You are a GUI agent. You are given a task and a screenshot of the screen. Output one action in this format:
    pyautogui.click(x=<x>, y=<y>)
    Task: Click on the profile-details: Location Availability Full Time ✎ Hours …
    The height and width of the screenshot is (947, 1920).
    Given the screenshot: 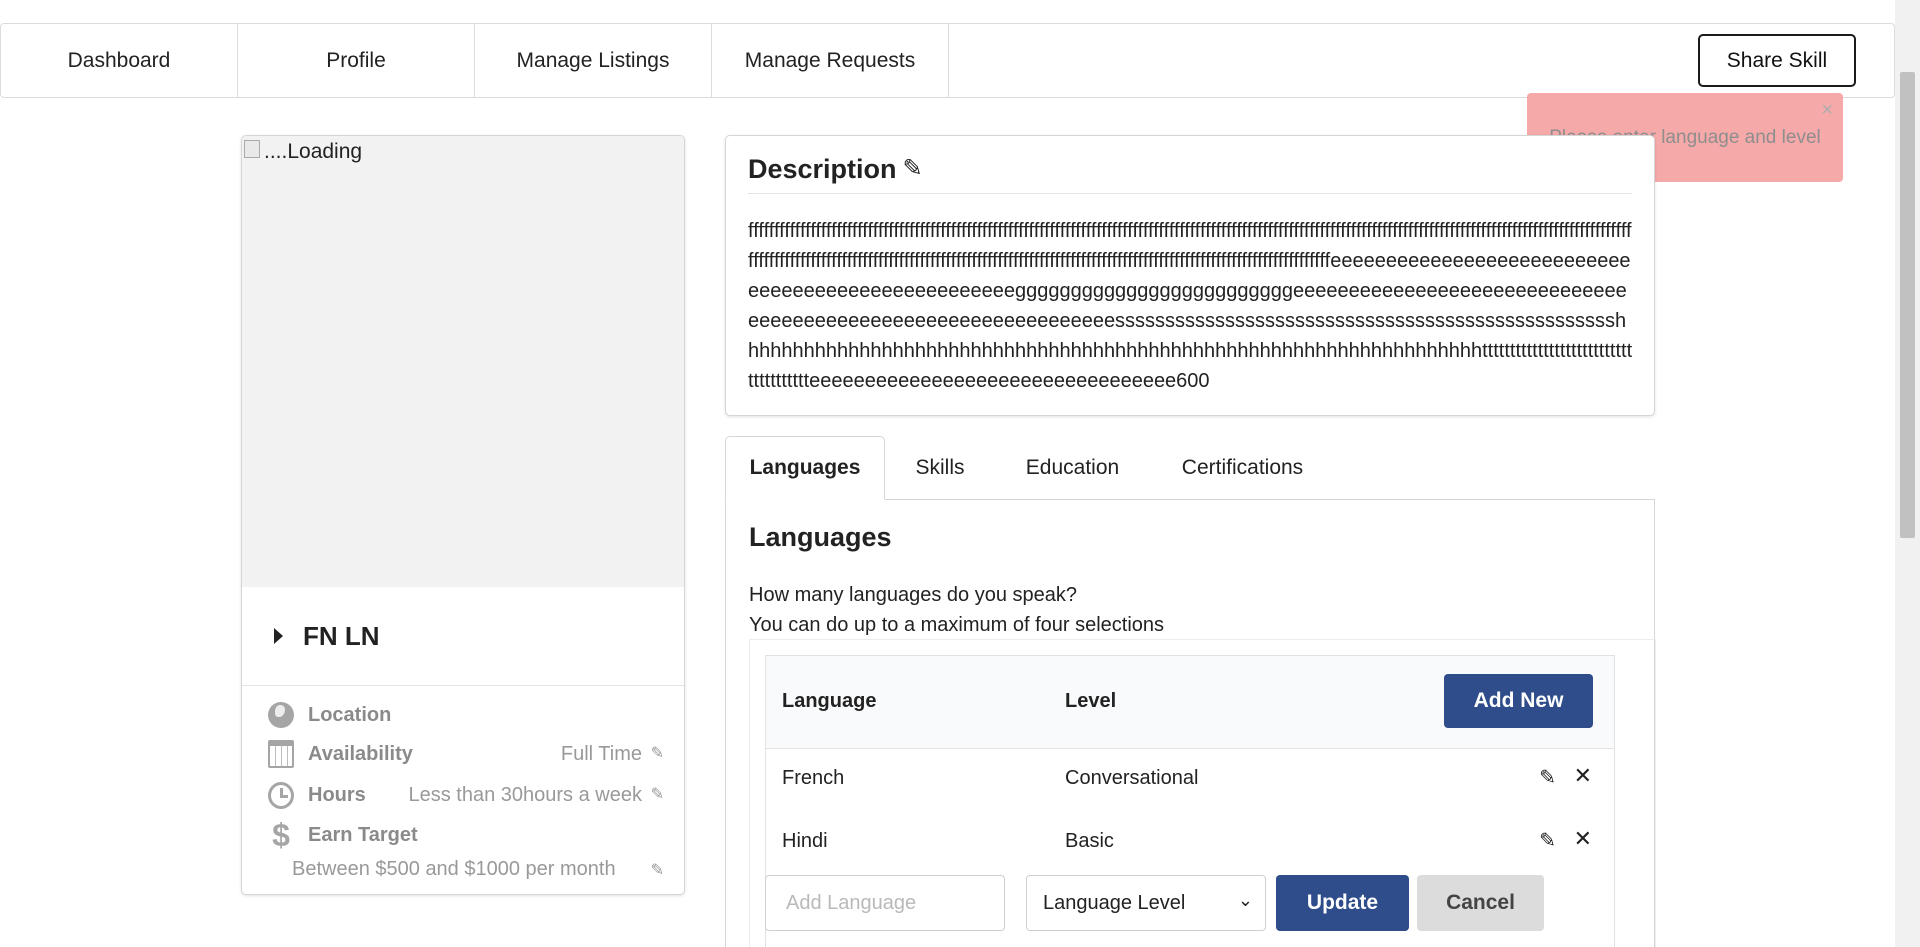 What is the action you would take?
    pyautogui.click(x=463, y=790)
    